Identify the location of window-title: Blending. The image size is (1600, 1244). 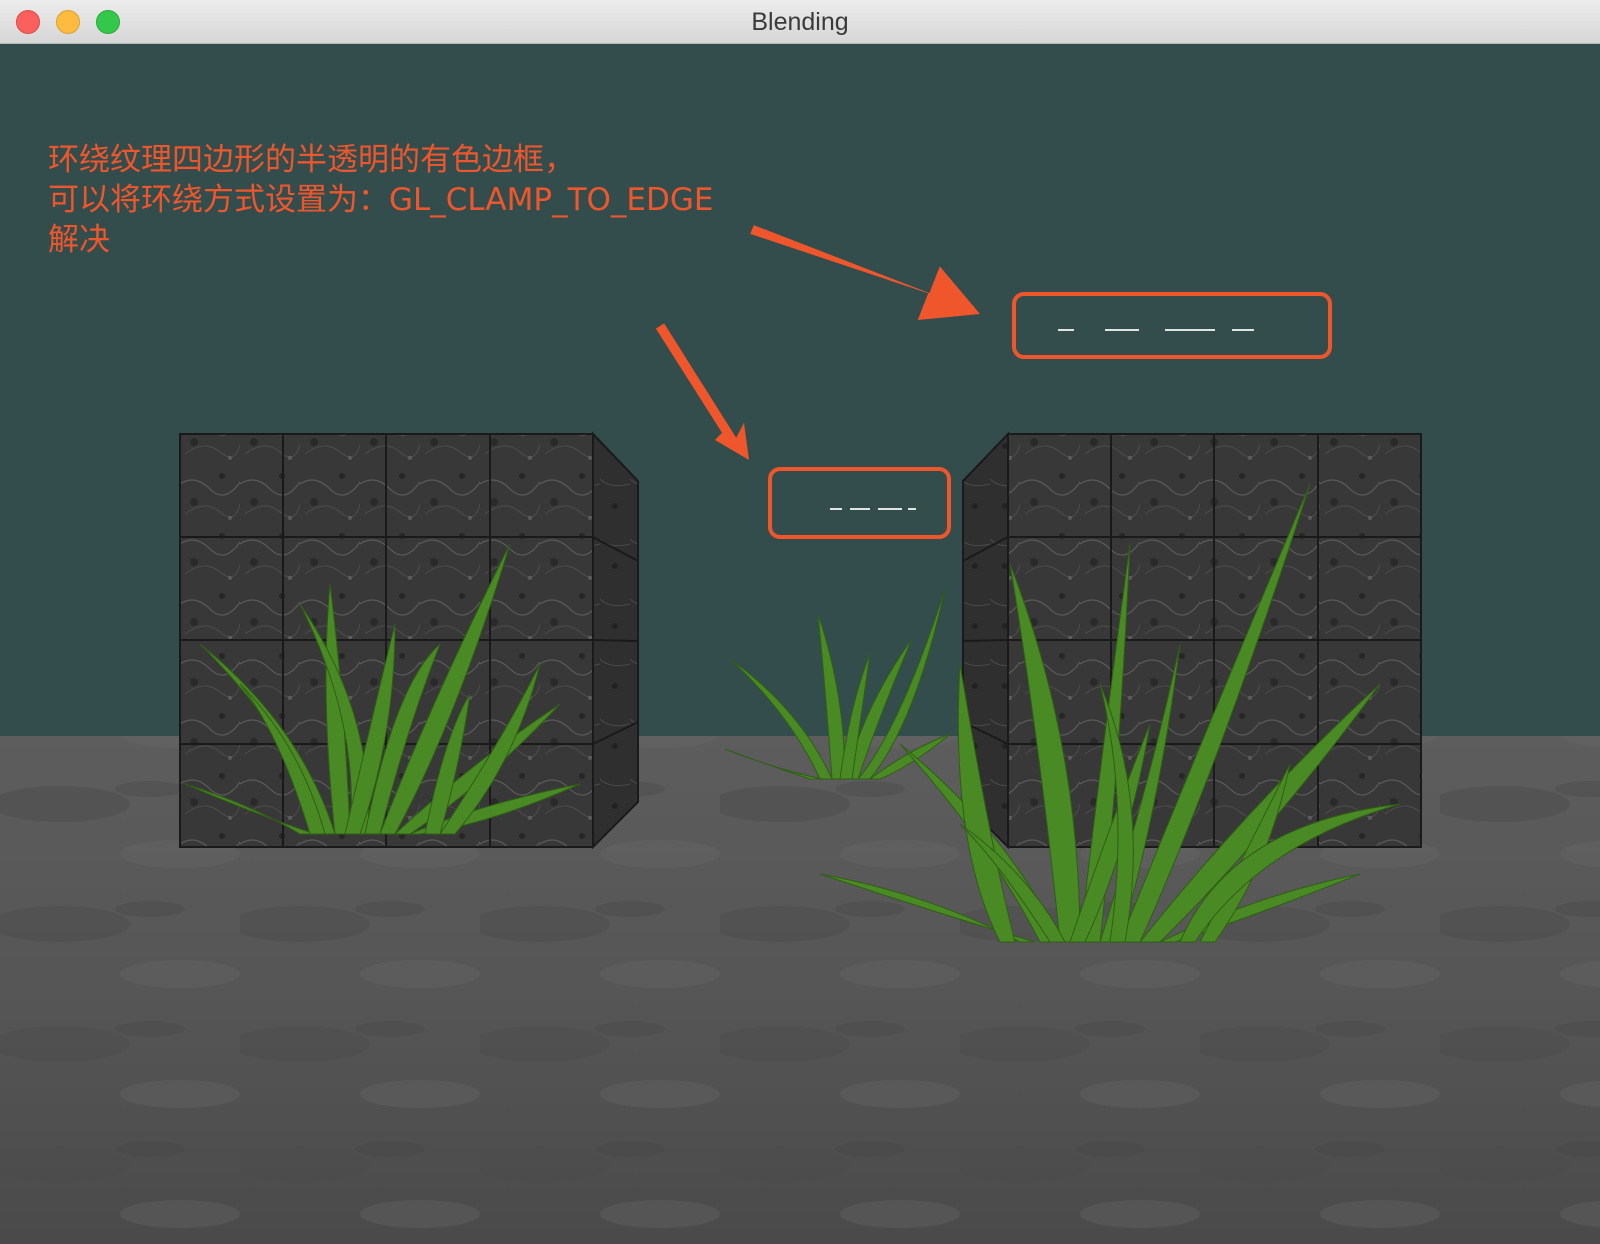
(800, 22).